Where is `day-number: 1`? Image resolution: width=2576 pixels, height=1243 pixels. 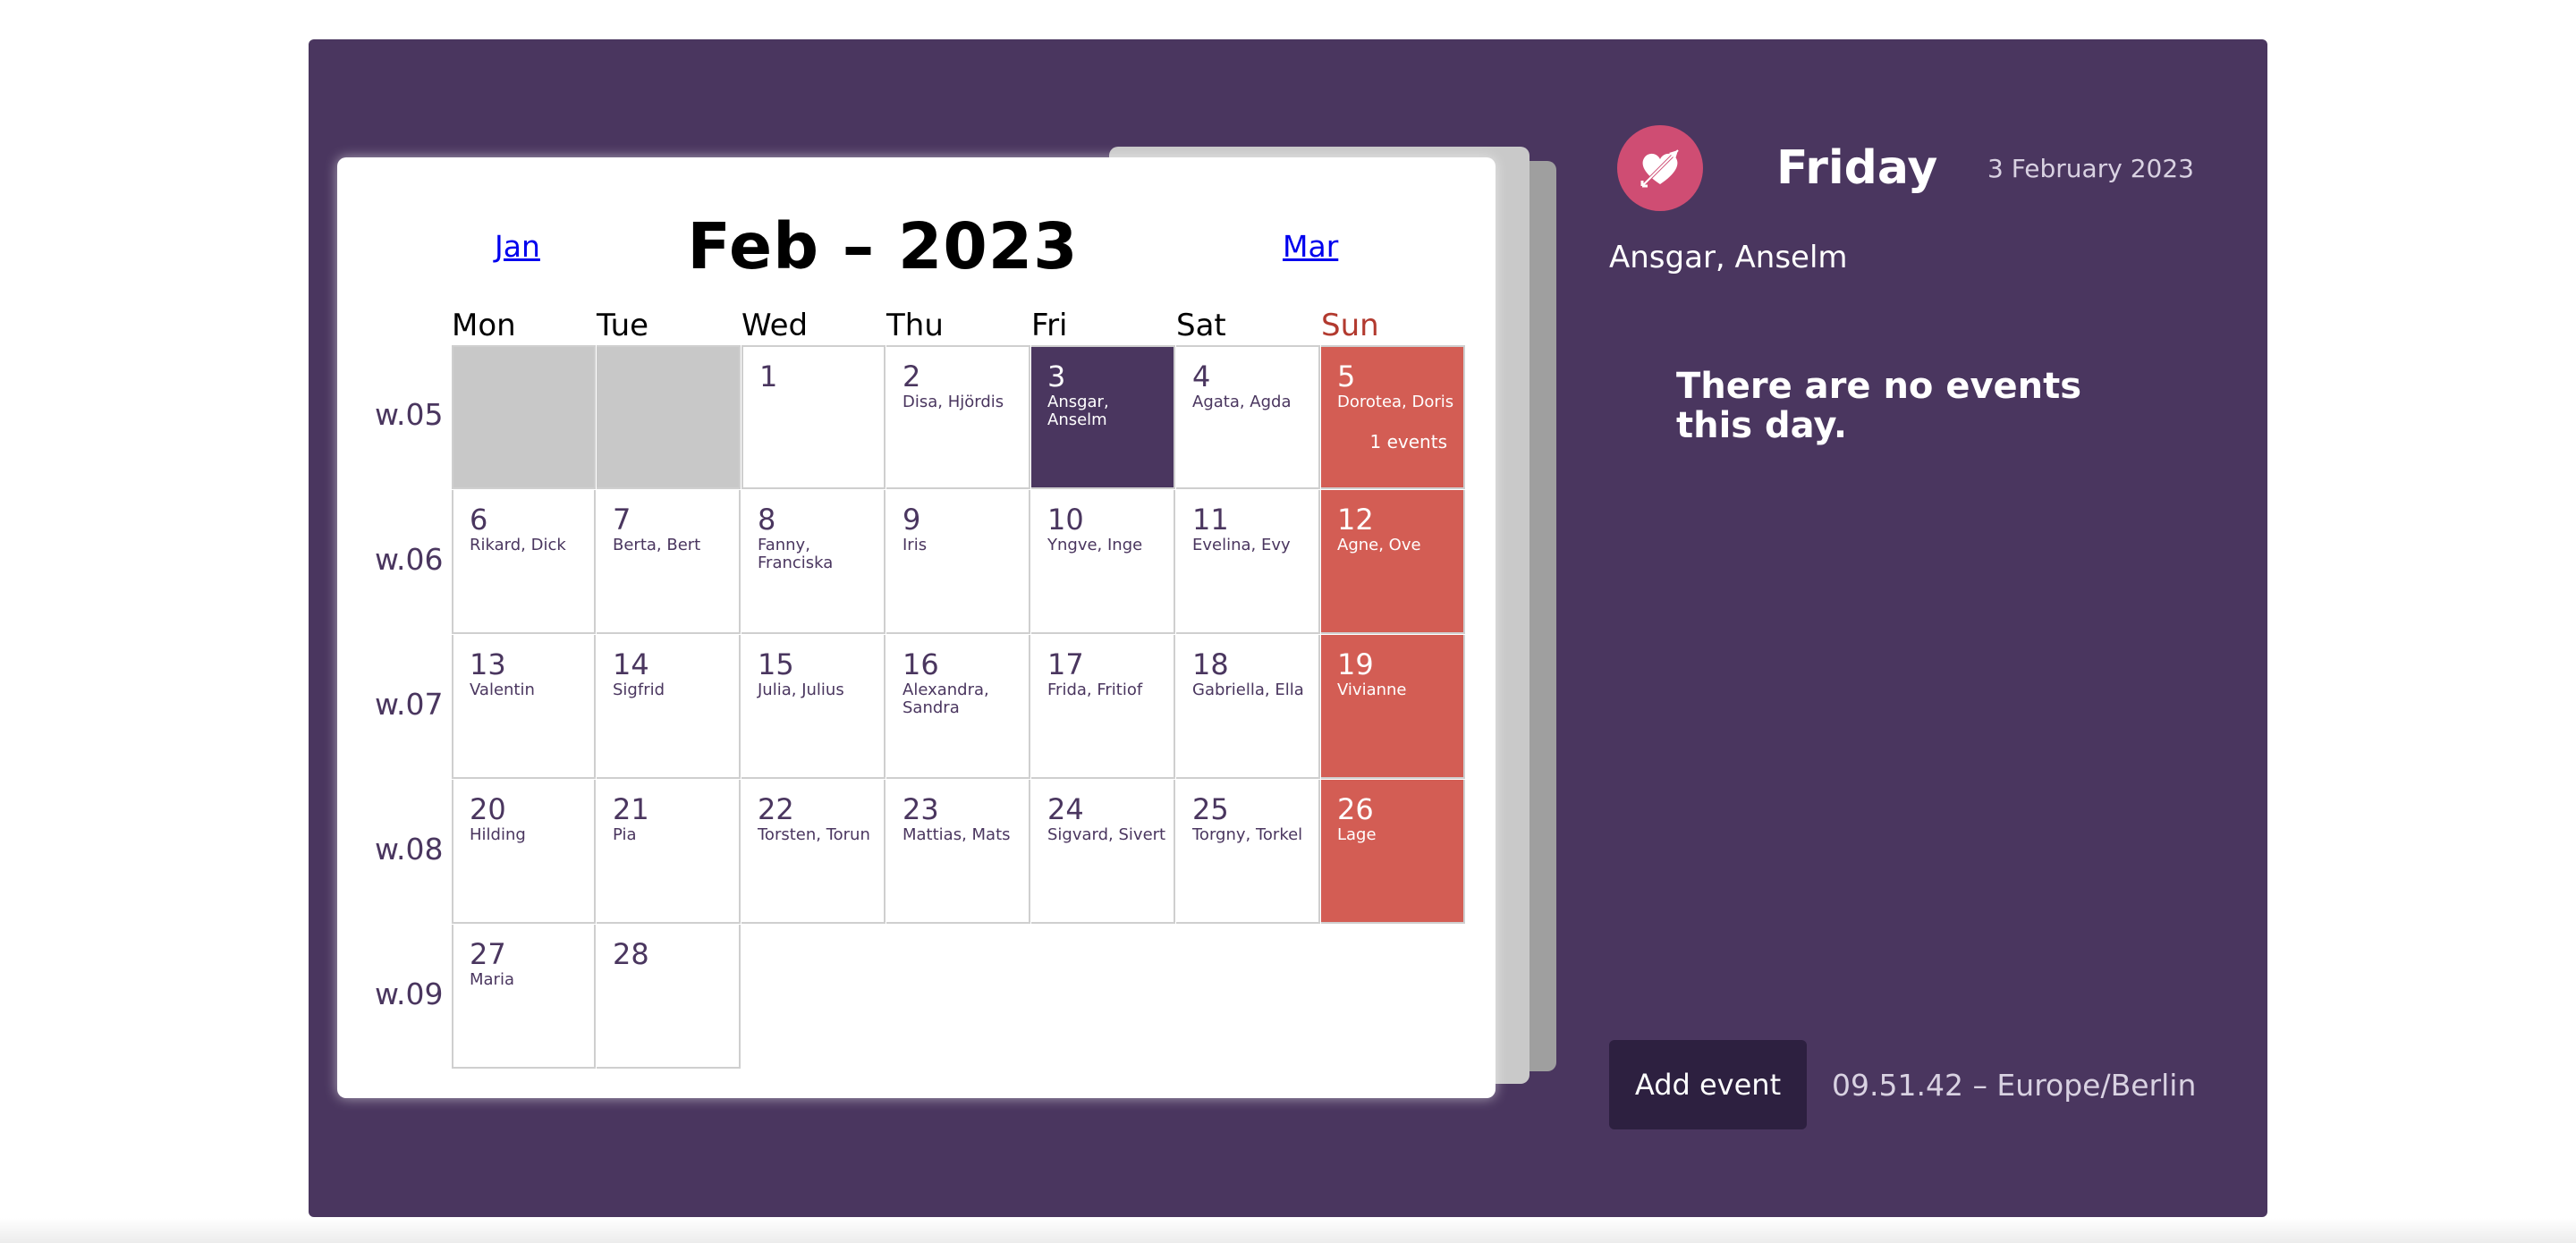 day-number: 1 is located at coordinates (768, 376).